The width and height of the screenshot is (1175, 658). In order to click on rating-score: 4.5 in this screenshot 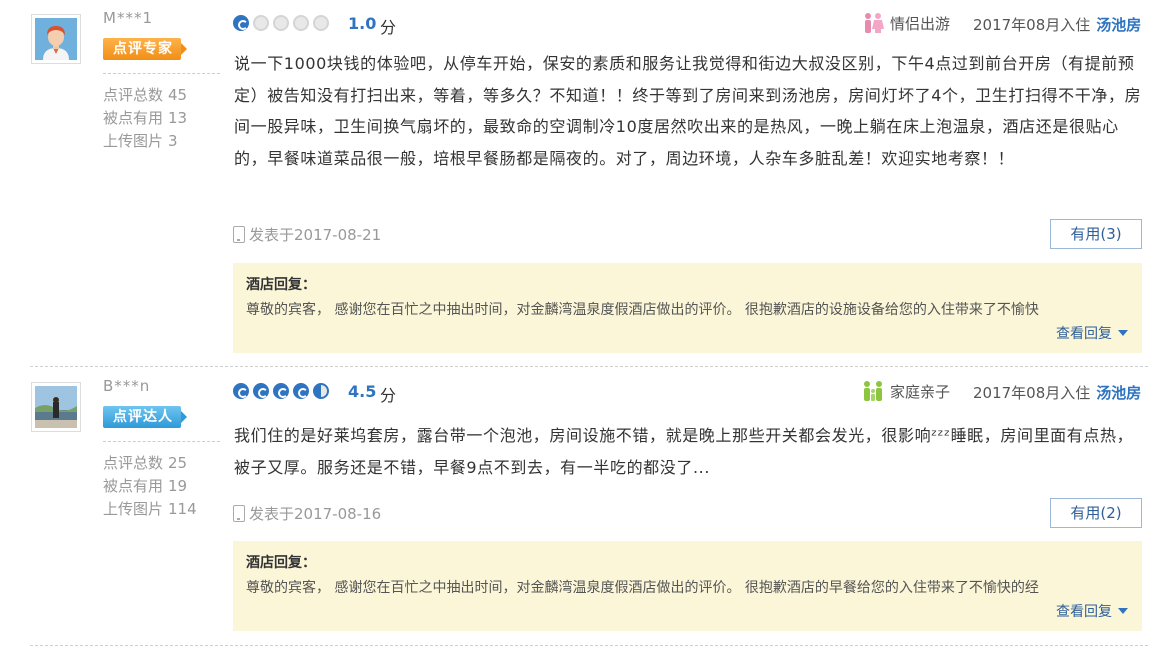, I will do `click(362, 391)`.